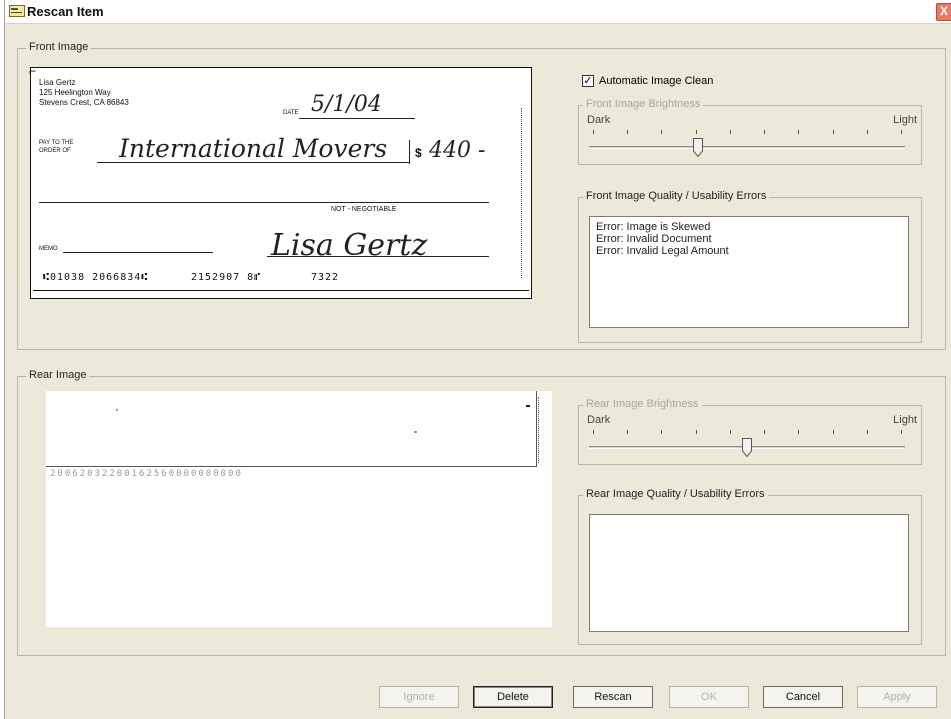  What do you see at coordinates (291, 113) in the screenshot?
I see `check-date-label: DATE` at bounding box center [291, 113].